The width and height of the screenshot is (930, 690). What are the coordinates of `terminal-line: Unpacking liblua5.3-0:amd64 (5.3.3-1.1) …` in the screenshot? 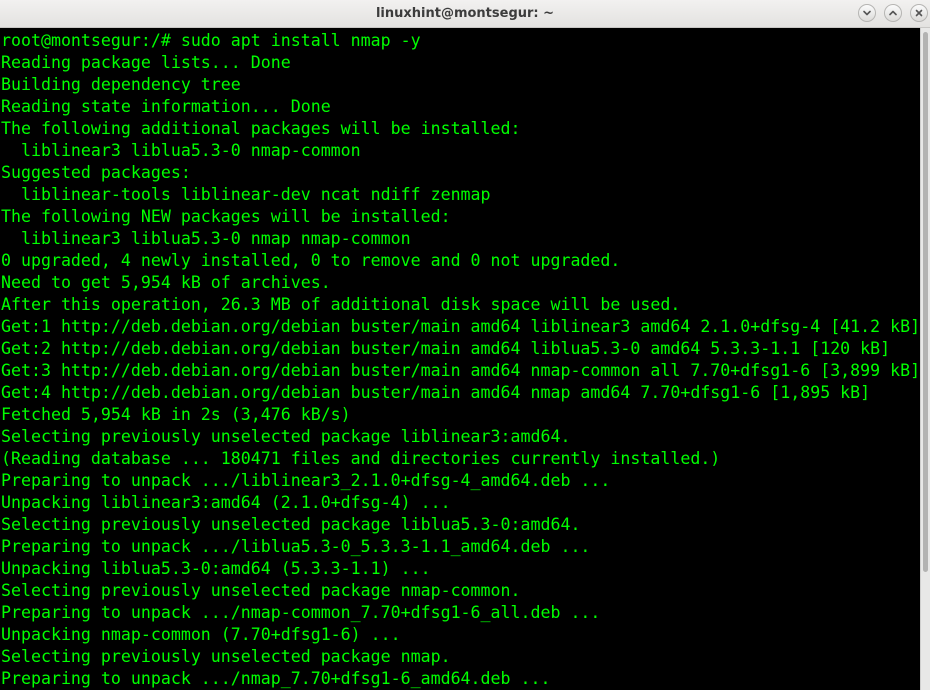 It's located at (216, 568).